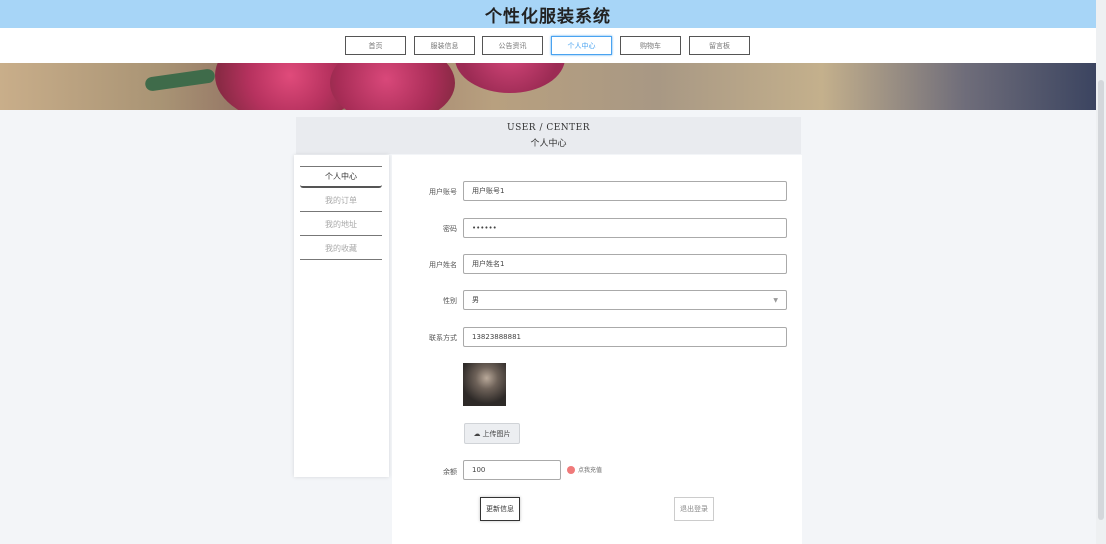 This screenshot has width=1106, height=544. What do you see at coordinates (548, 45) in the screenshot?
I see `nav-bar: 首页 服装信息 公告资讯 个人中心 购物车 留言板` at bounding box center [548, 45].